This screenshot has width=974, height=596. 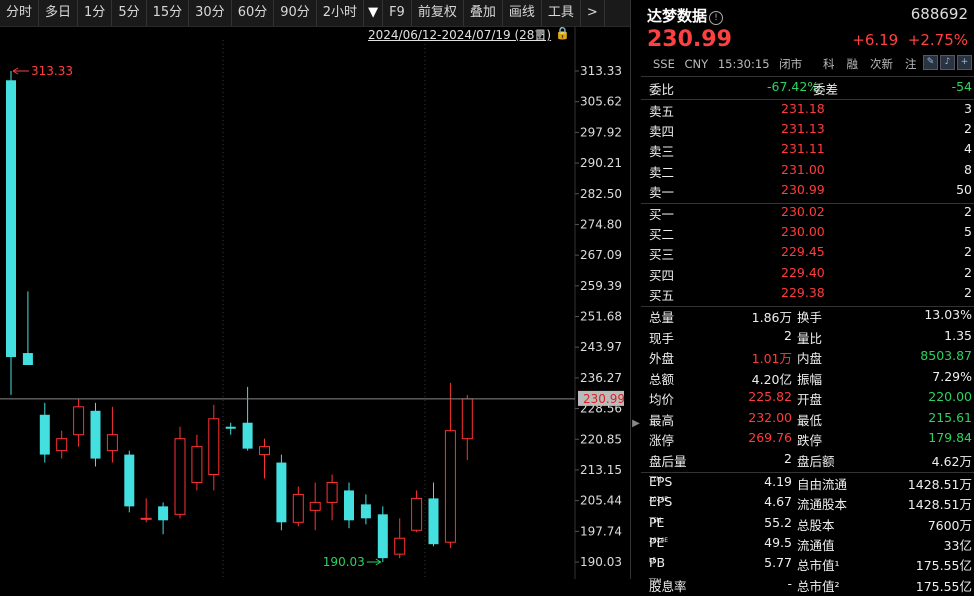 What do you see at coordinates (789, 583) in the screenshot?
I see `fund-value: -` at bounding box center [789, 583].